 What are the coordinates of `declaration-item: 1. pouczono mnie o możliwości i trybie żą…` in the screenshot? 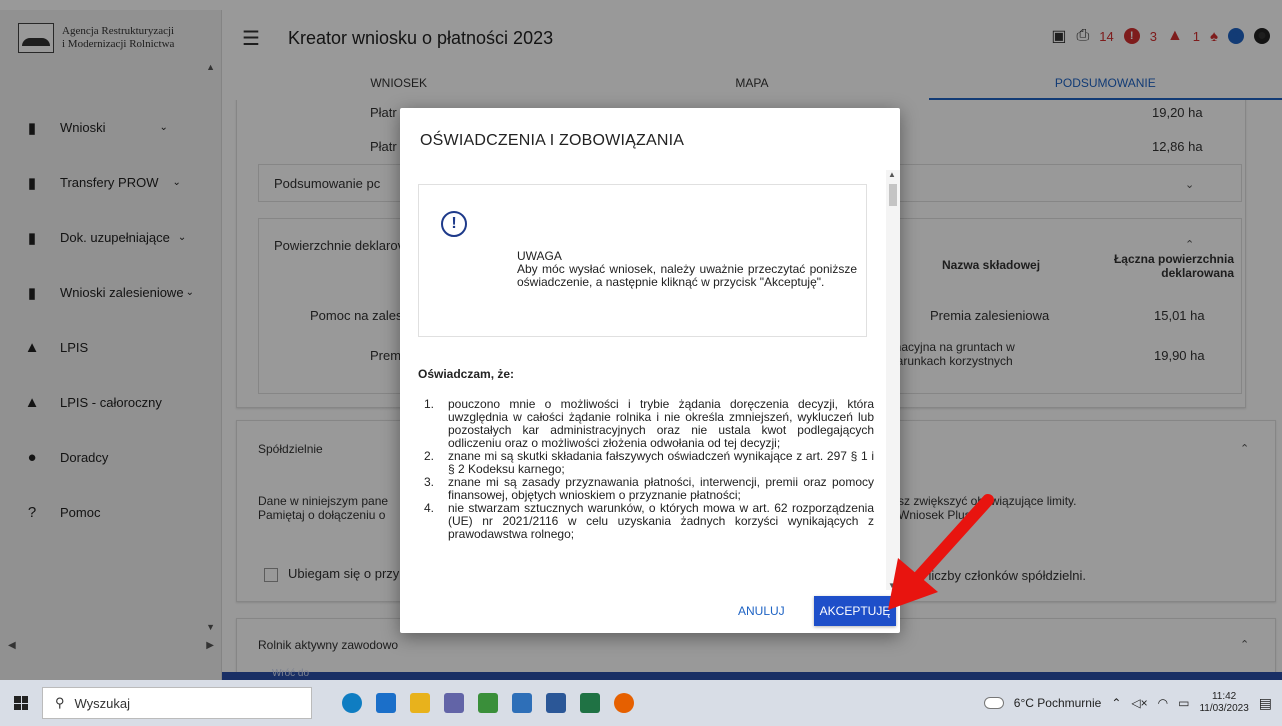 It's located at (649, 423).